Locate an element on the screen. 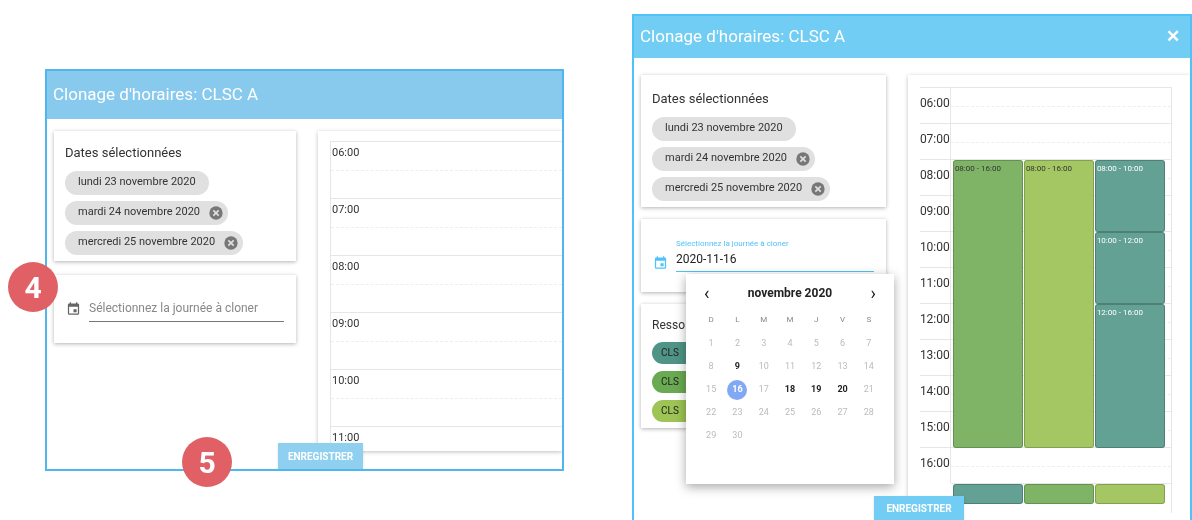 The height and width of the screenshot is (520, 1192). calendar-day: 23 is located at coordinates (737, 413).